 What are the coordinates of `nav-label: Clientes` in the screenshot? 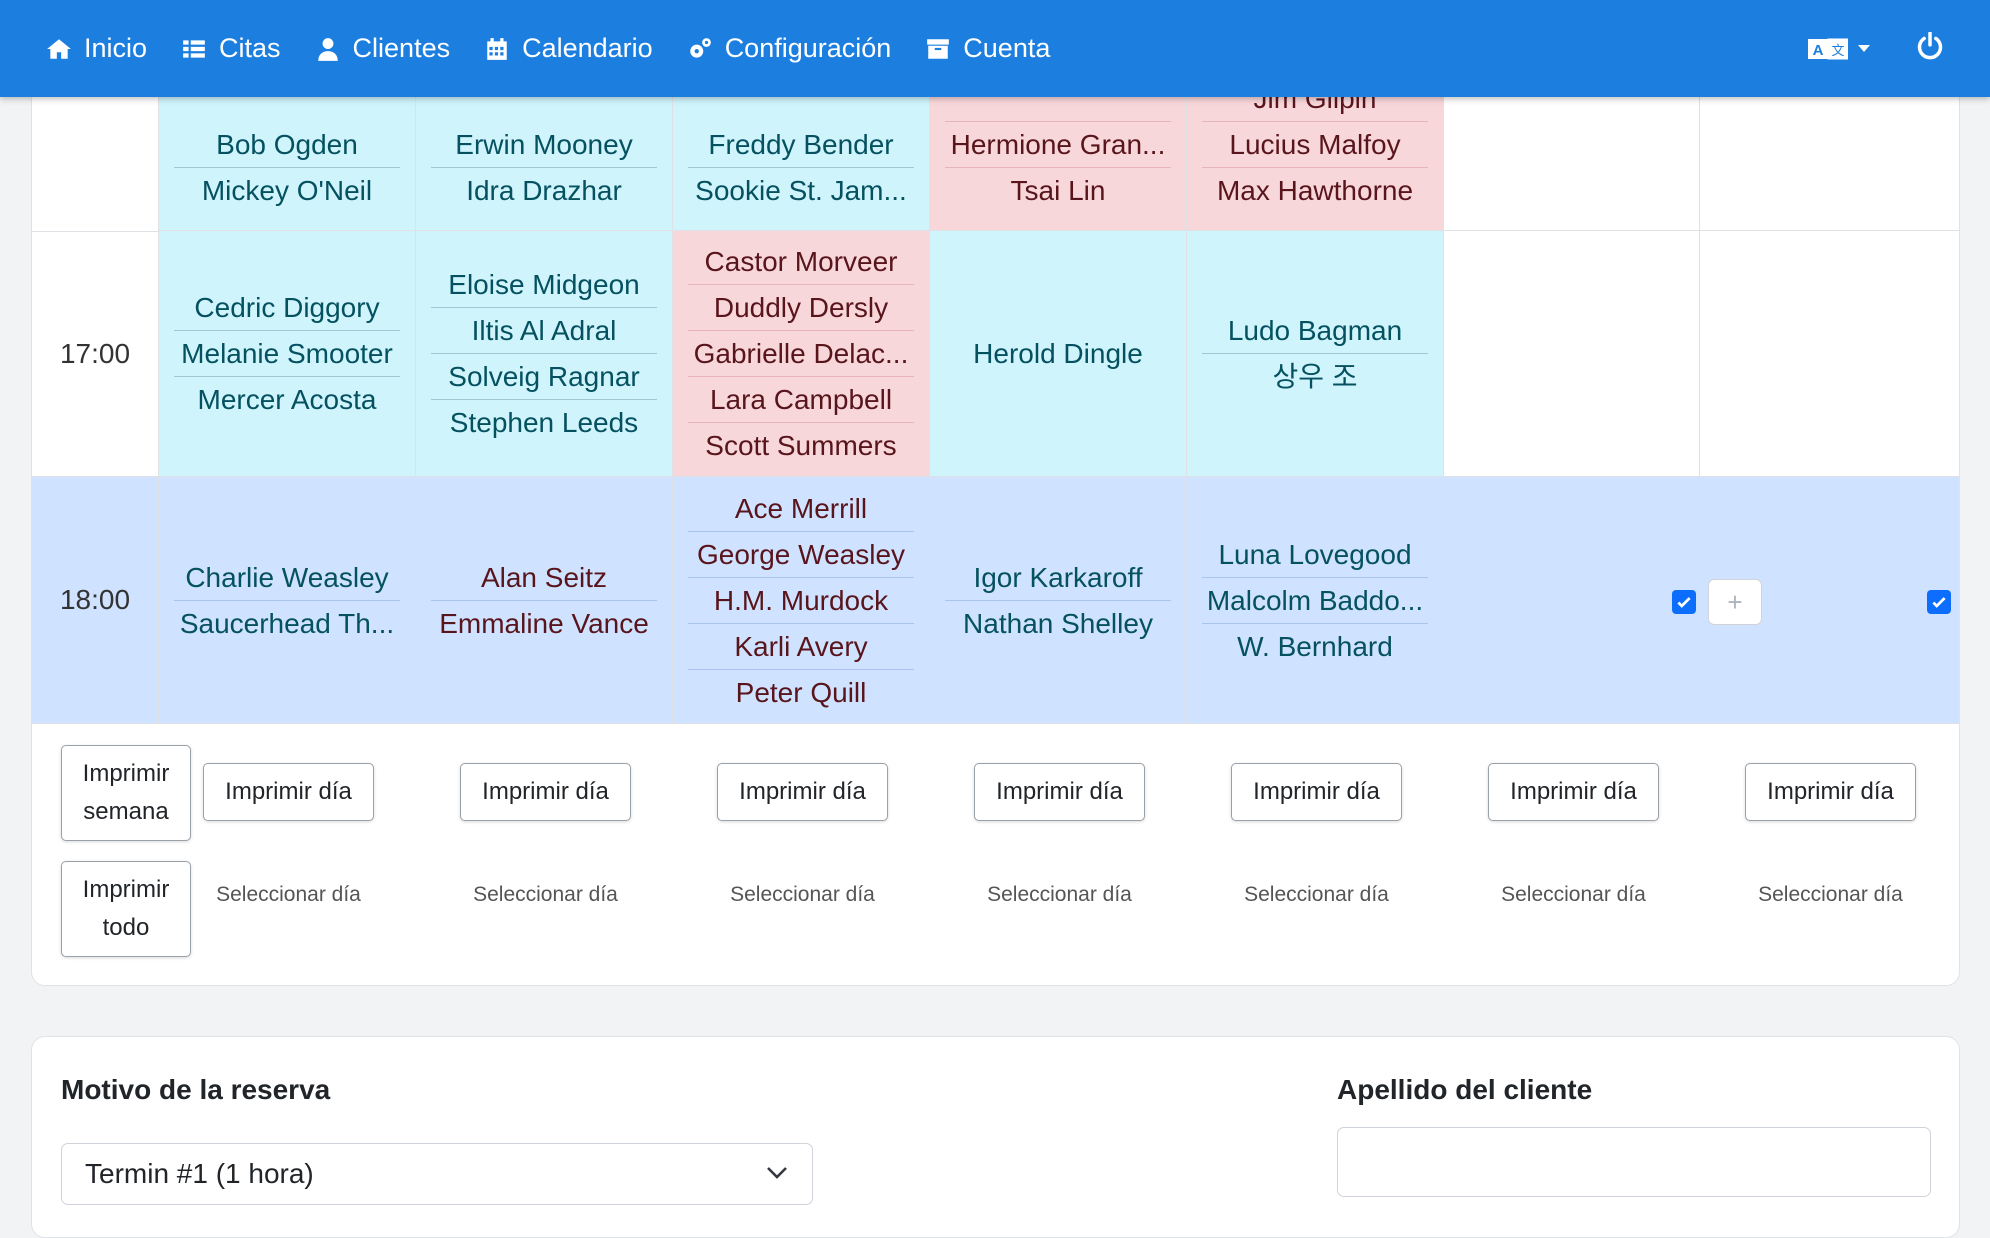 It's located at (401, 48).